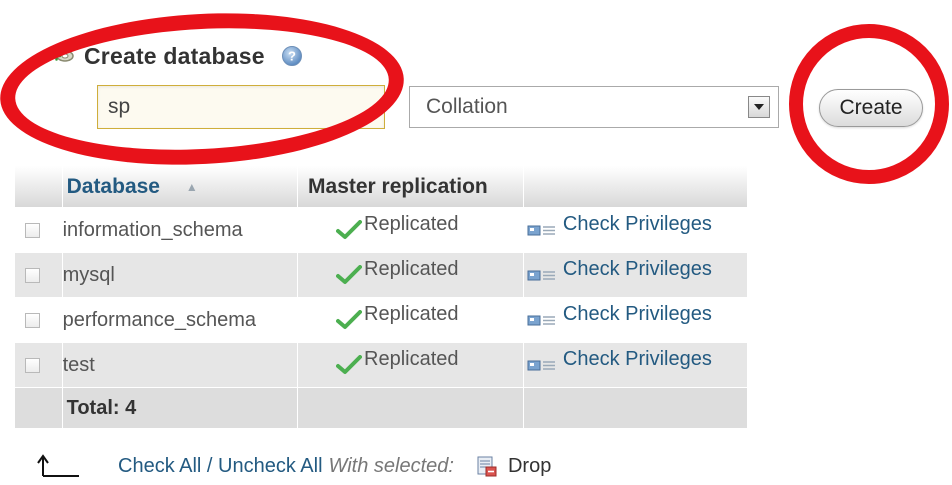 Image resolution: width=952 pixels, height=485 pixels. I want to click on with-selected-label: With selected:, so click(391, 465).